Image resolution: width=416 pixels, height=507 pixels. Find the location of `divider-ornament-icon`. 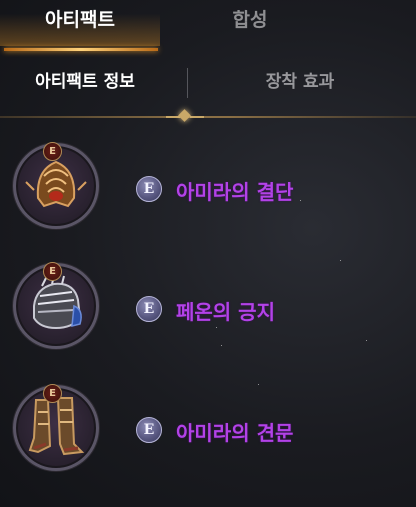

divider-ornament-icon is located at coordinates (184, 115).